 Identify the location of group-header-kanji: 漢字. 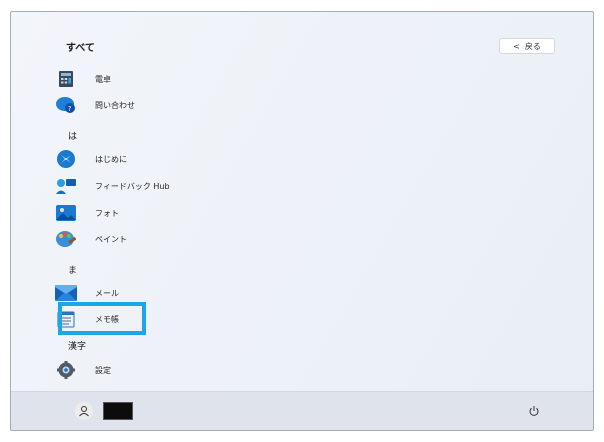
(77, 345).